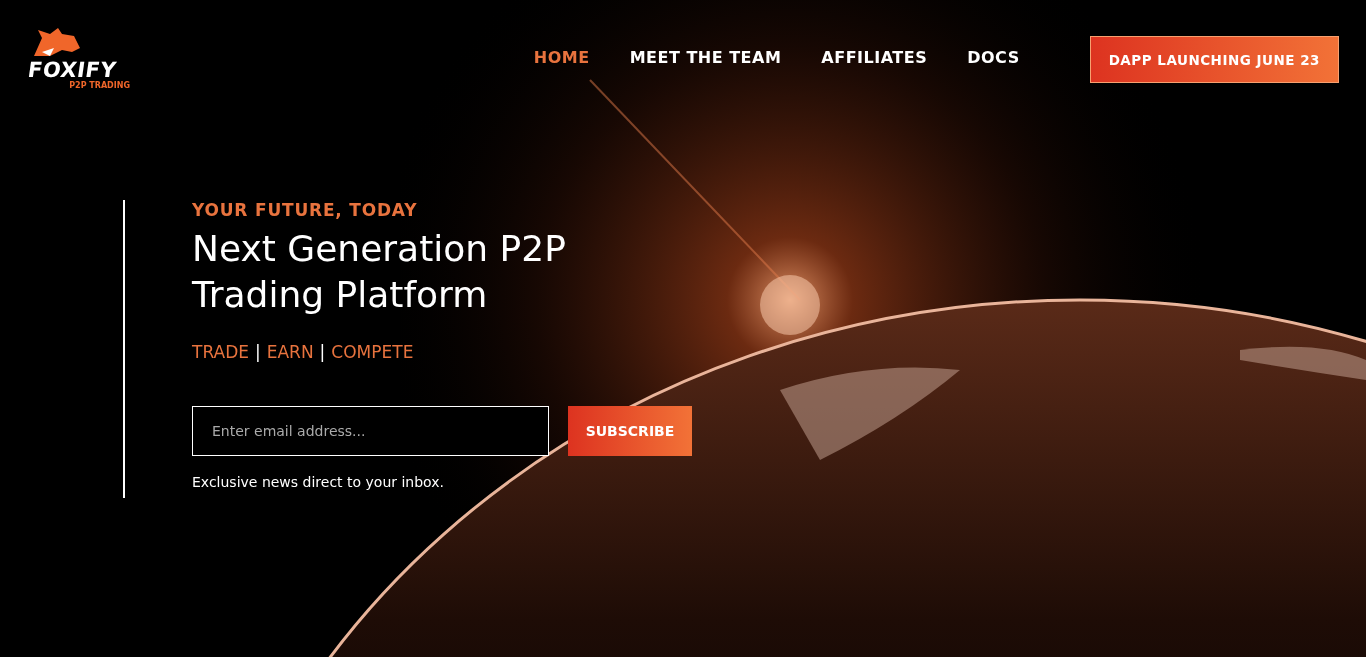 Image resolution: width=1366 pixels, height=657 pixels. Describe the element at coordinates (705, 57) in the screenshot. I see `nav-link: MEET THE TEAM` at that location.